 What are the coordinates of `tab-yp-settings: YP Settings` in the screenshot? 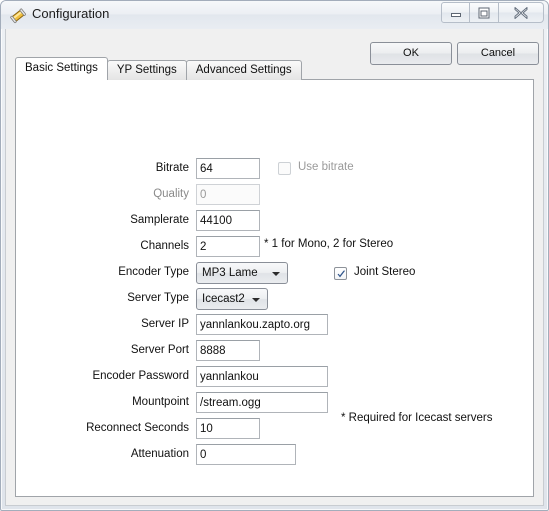 It's located at (146, 70).